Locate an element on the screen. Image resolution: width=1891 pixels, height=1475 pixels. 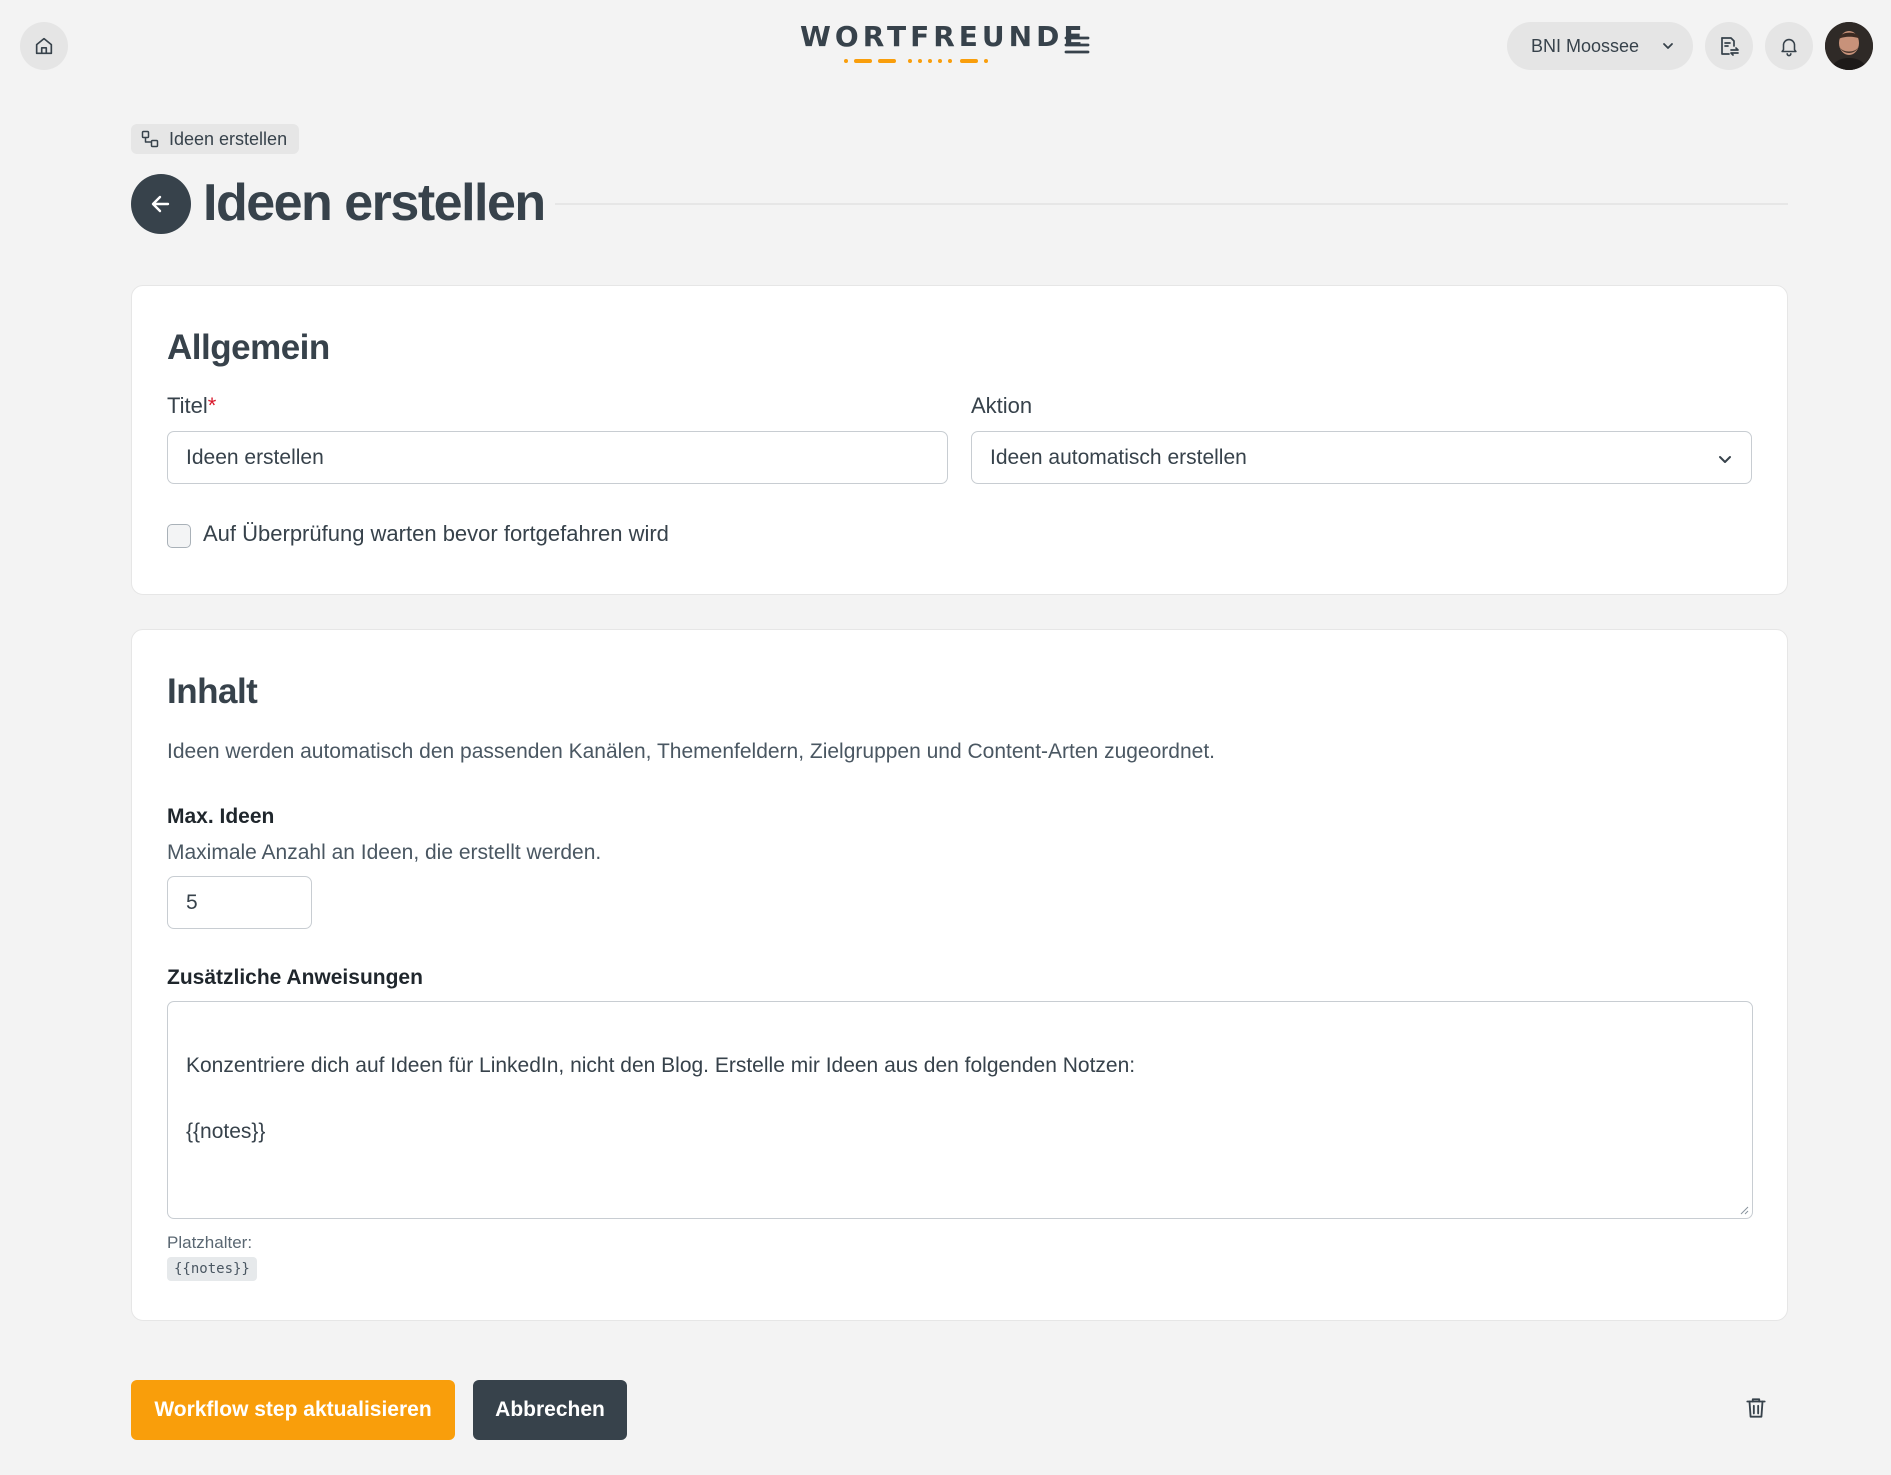
notifications-button is located at coordinates (1789, 46).